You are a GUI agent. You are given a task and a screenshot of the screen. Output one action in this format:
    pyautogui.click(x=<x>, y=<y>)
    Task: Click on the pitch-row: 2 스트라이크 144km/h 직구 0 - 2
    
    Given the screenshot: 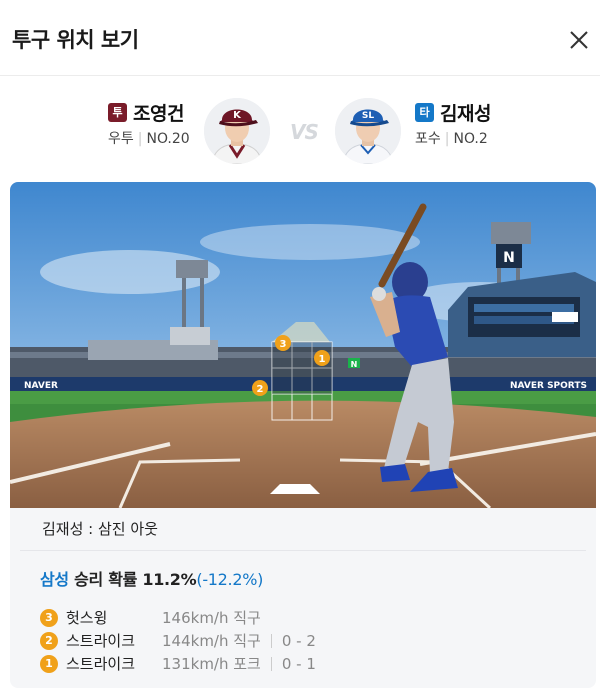 What is the action you would take?
    pyautogui.click(x=310, y=640)
    